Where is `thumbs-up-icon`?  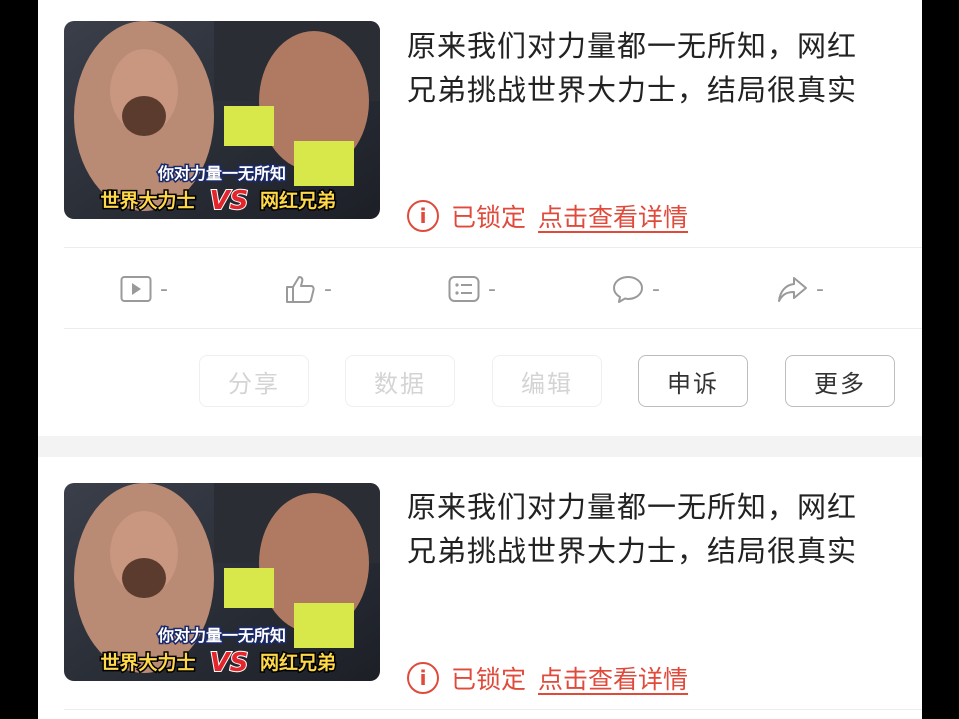
thumbs-up-icon is located at coordinates (300, 289).